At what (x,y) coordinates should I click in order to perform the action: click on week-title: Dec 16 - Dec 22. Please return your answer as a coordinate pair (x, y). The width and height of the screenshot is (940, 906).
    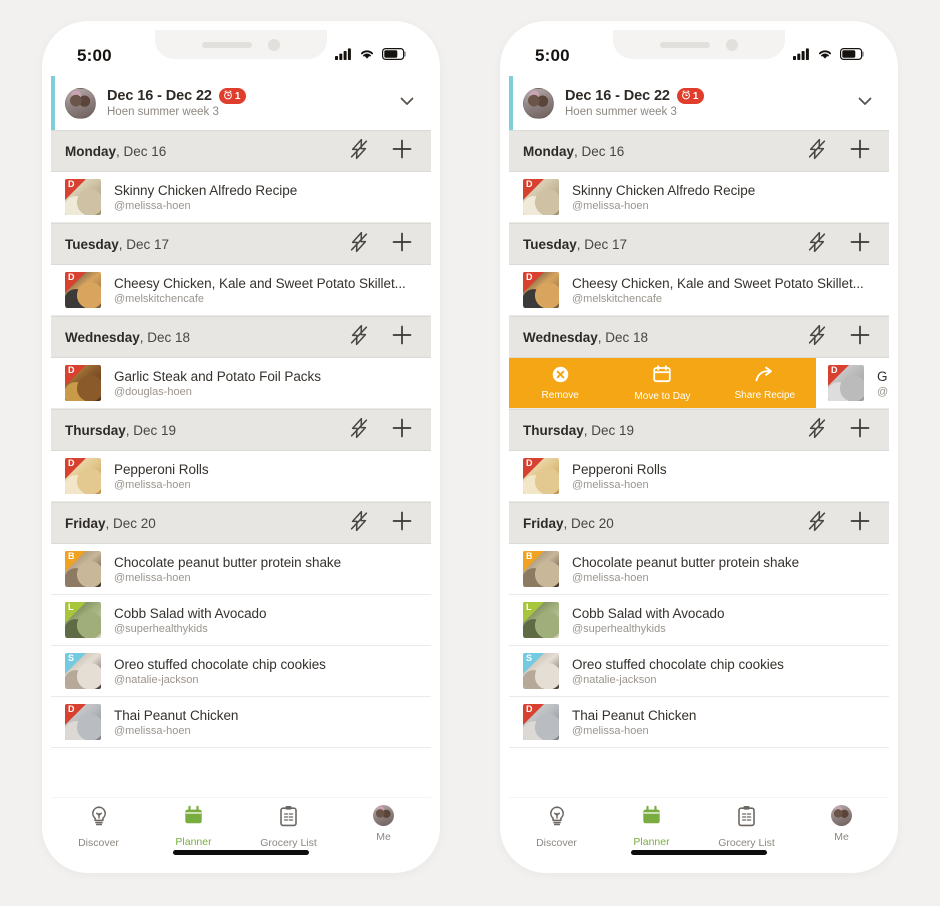
    Looking at the image, I should click on (159, 96).